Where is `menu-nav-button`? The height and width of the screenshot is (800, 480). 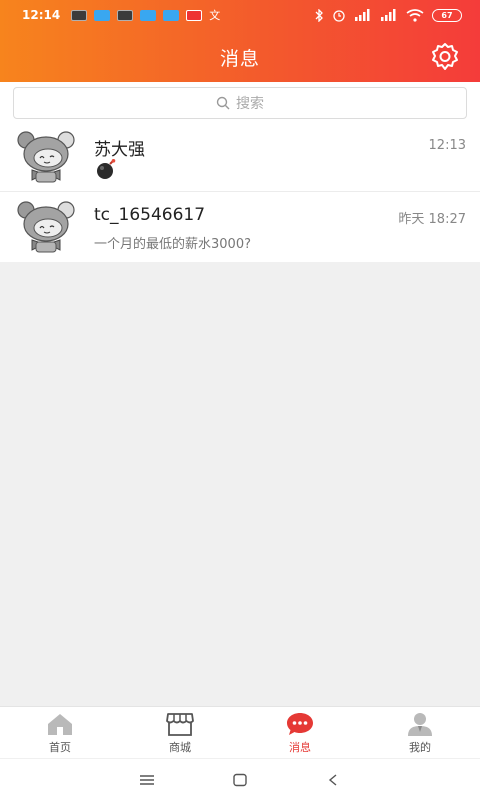
menu-nav-button is located at coordinates (147, 780).